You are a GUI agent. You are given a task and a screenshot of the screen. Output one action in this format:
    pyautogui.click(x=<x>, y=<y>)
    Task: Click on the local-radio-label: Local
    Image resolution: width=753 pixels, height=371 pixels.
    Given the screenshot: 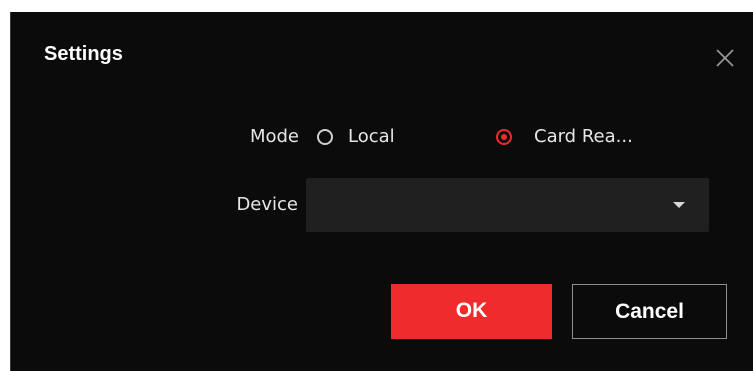 What is the action you would take?
    pyautogui.click(x=371, y=137)
    